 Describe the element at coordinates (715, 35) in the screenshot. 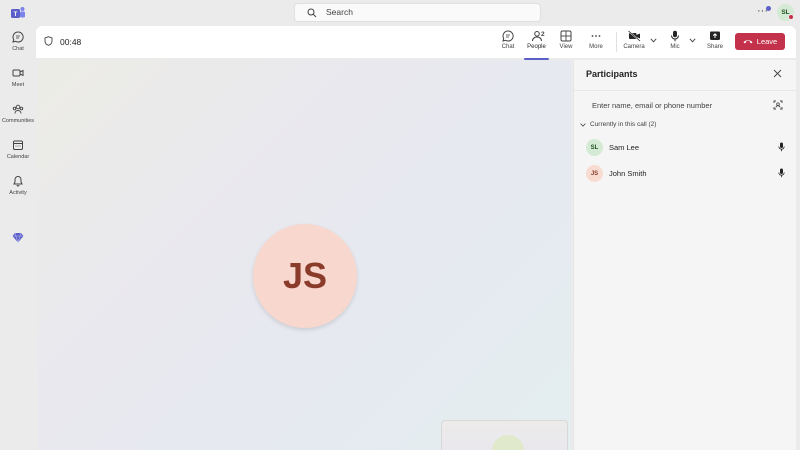

I see `share-screen-icon` at that location.